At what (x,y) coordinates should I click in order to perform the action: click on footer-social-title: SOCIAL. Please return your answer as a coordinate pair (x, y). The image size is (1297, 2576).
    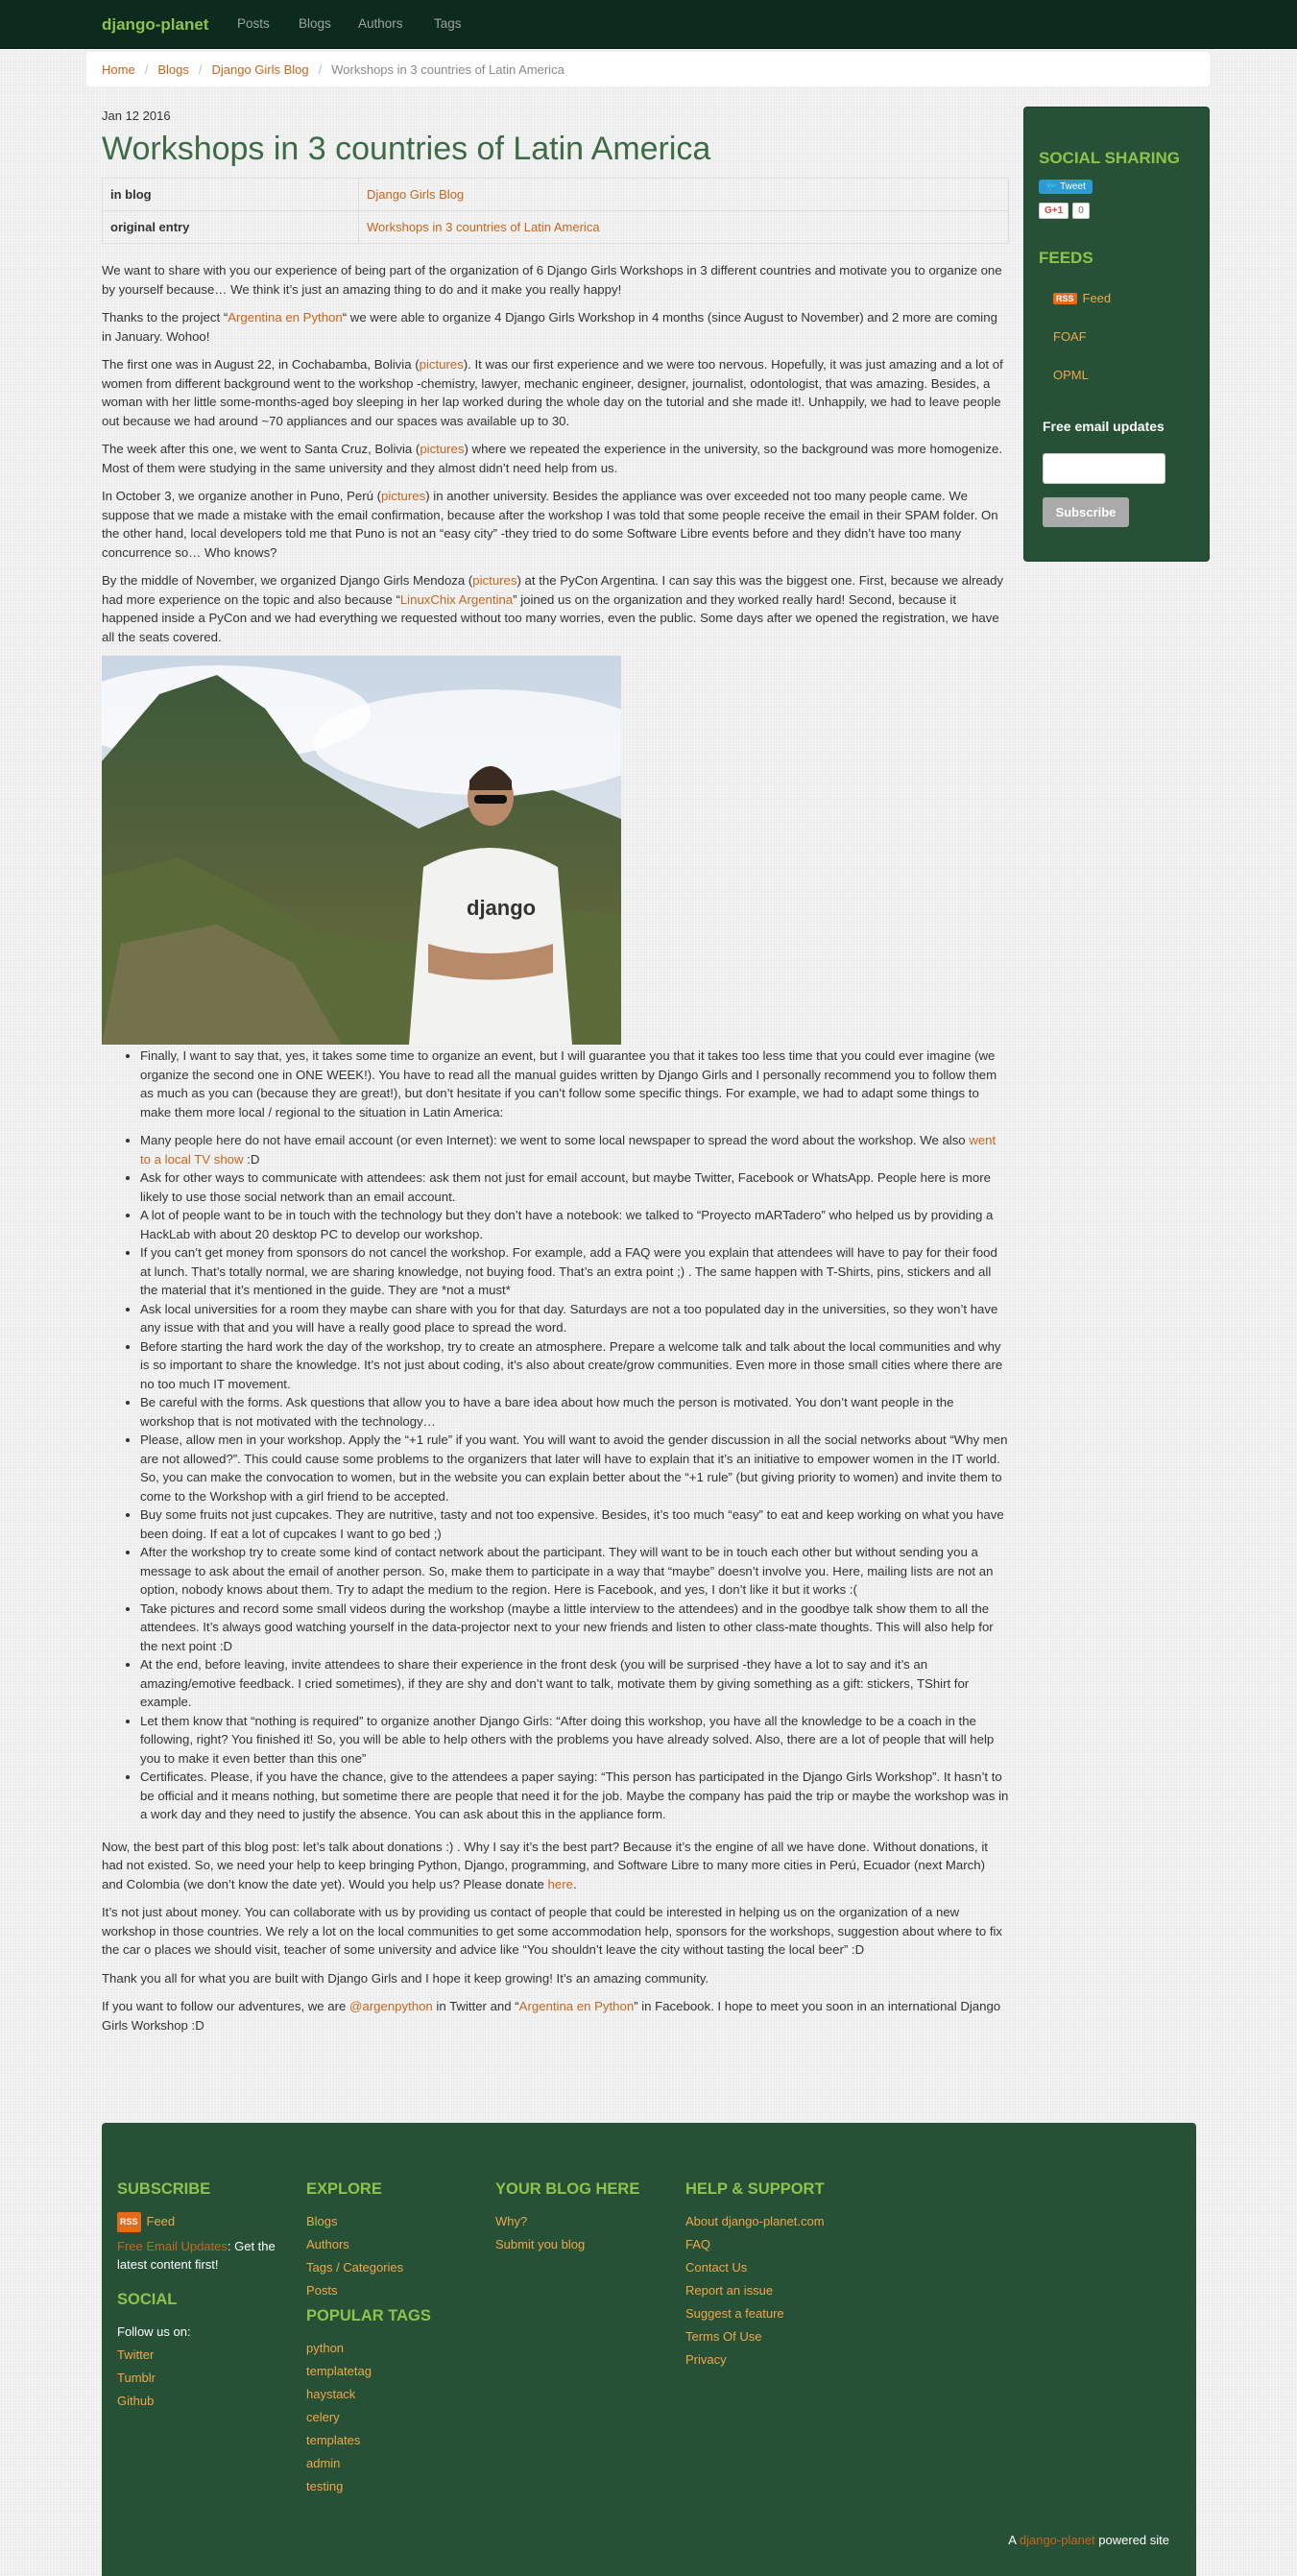
    Looking at the image, I should click on (147, 2299).